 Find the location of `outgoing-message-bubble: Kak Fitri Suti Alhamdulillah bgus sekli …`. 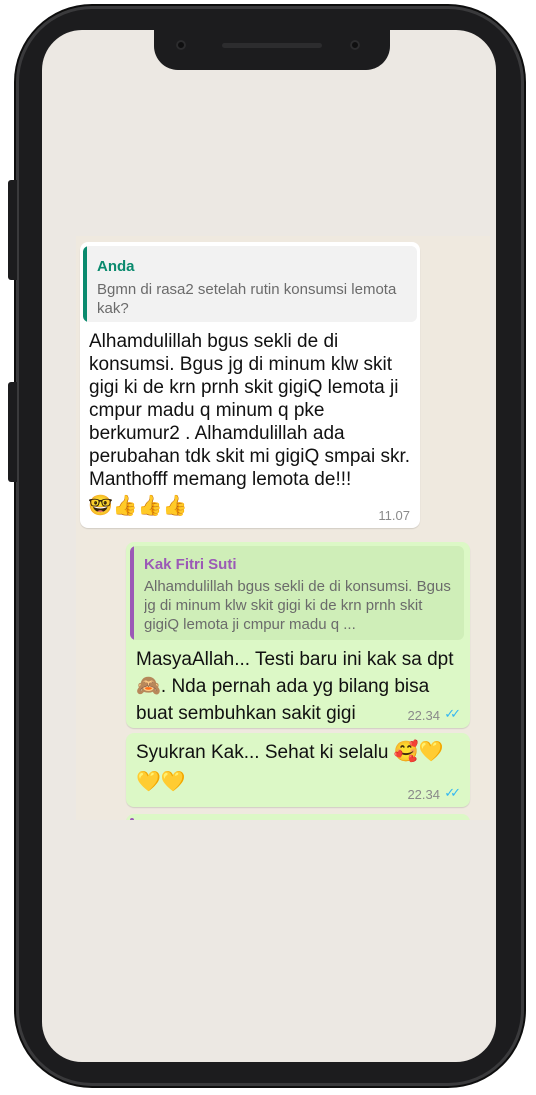

outgoing-message-bubble: Kak Fitri Suti Alhamdulillah bgus sekli … is located at coordinates (298, 635).